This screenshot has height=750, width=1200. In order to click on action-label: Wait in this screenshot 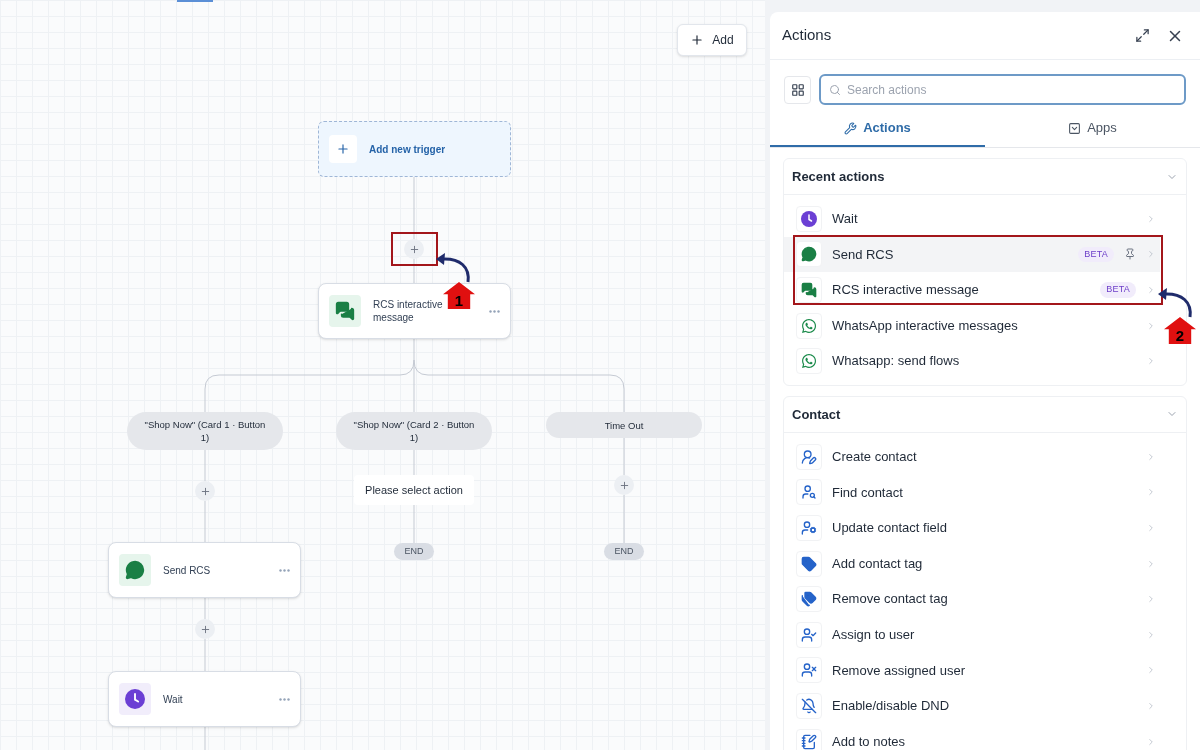, I will do `click(845, 219)`.